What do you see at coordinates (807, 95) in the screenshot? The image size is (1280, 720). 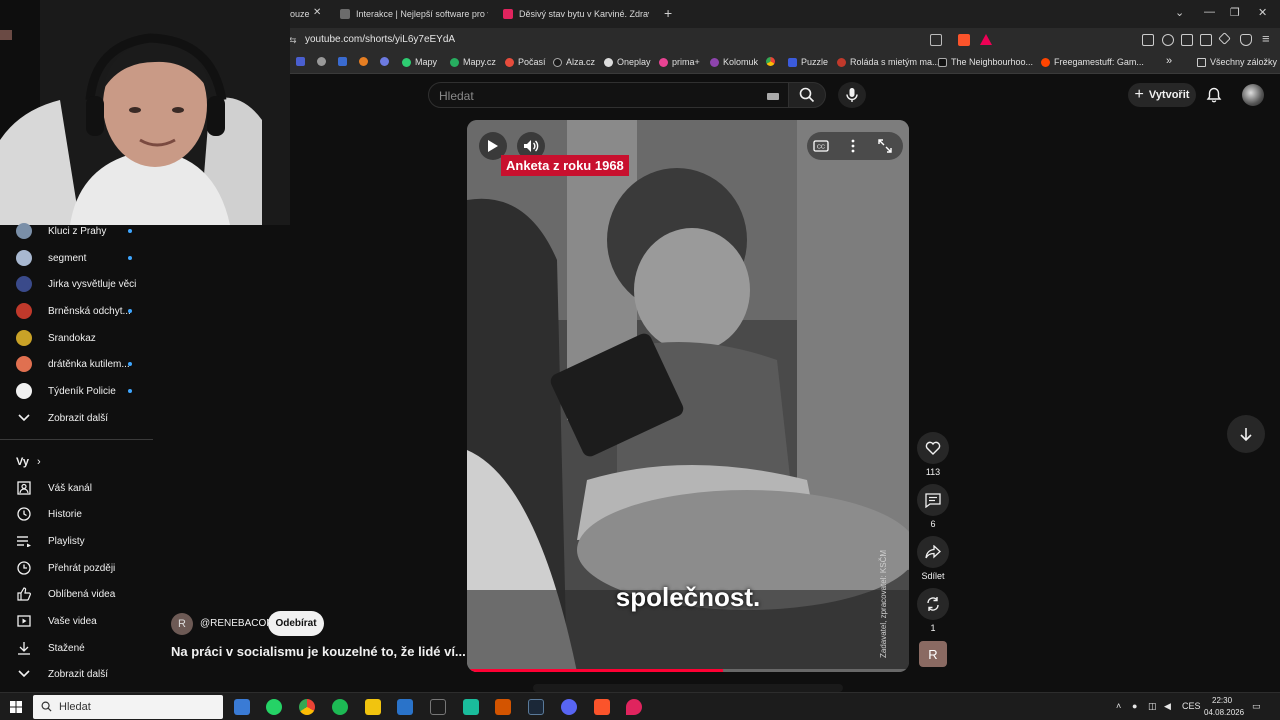 I see `search-button` at bounding box center [807, 95].